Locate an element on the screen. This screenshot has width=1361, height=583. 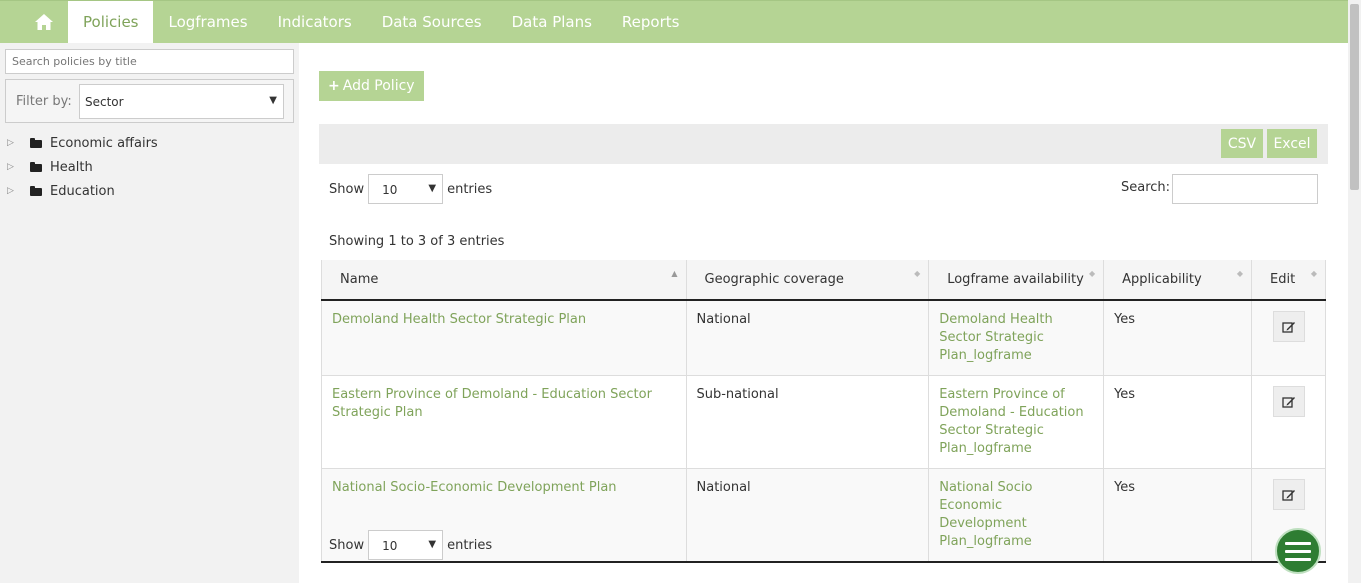
column-header-label: Edit is located at coordinates (1283, 279).